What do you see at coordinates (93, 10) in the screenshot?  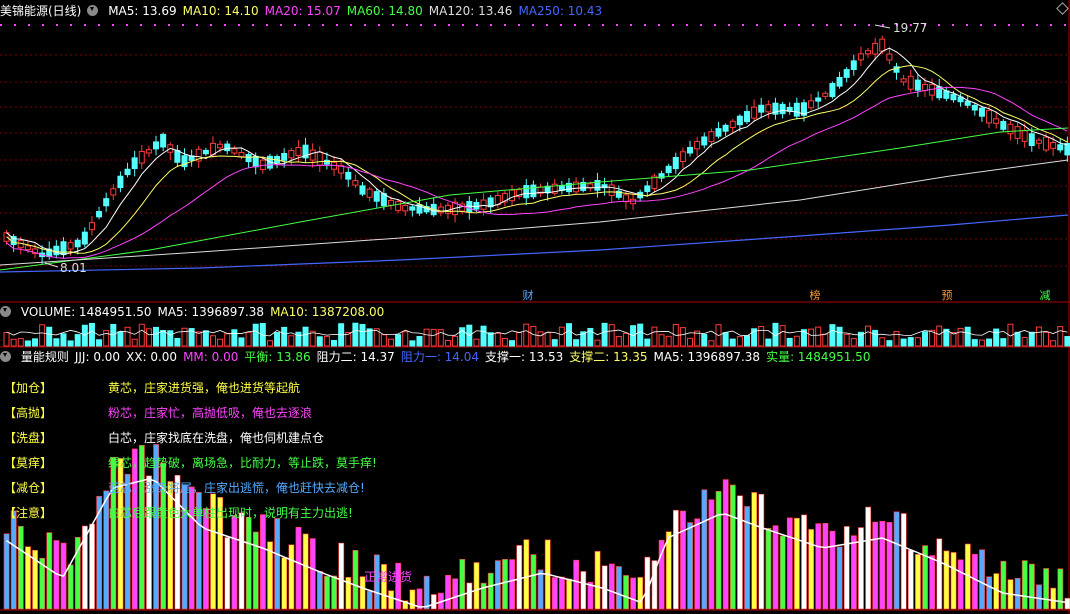 I see `price-panel-menu-icon` at bounding box center [93, 10].